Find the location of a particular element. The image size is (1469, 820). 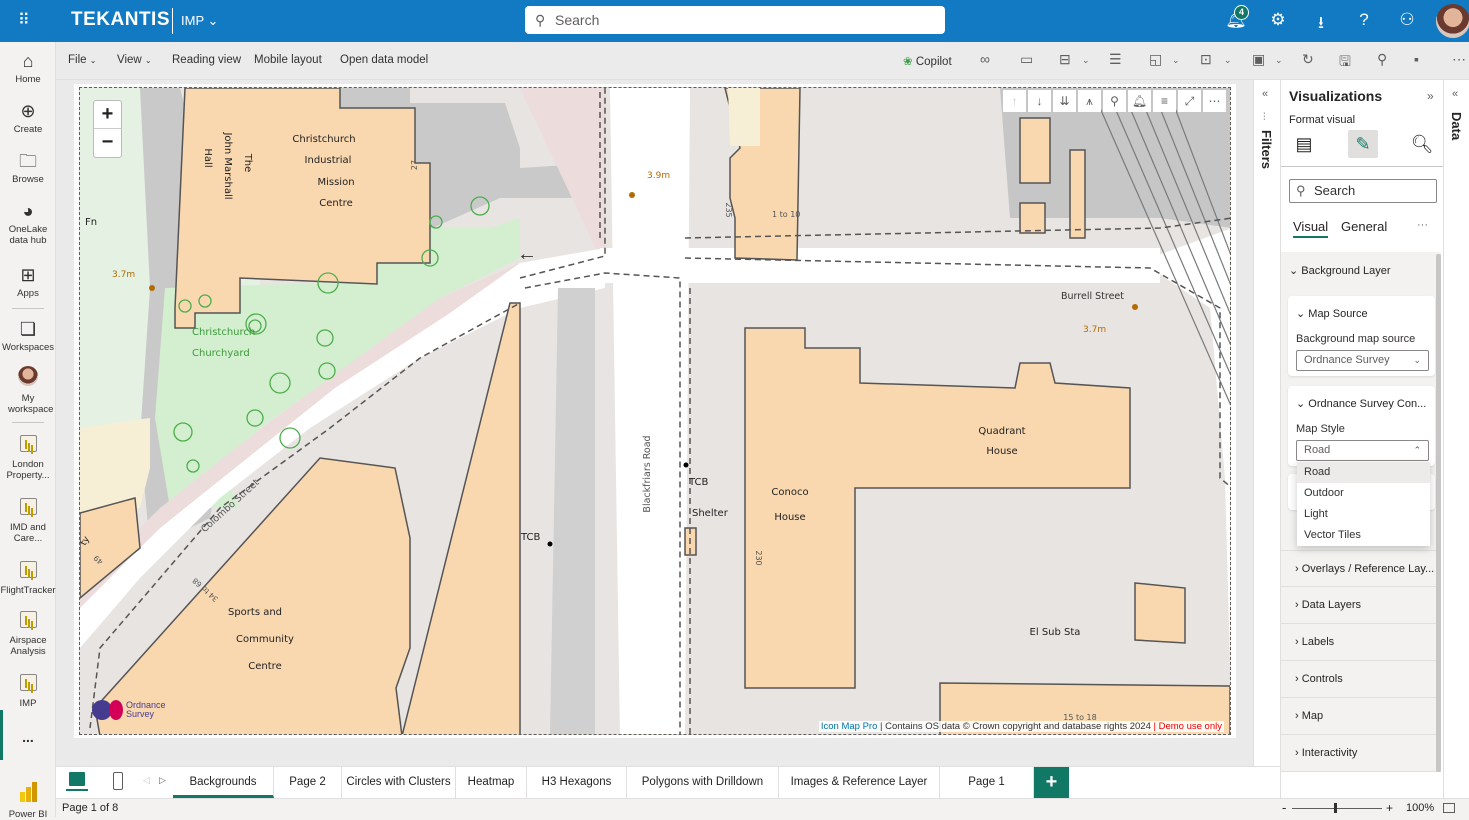

file-menu: File ⌄ is located at coordinates (82, 60).